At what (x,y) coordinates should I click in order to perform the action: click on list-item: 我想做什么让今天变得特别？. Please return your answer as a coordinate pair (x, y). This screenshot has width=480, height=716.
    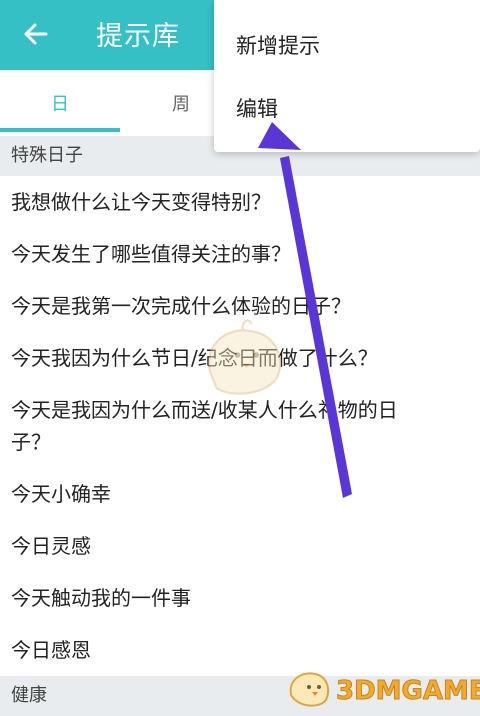
    Looking at the image, I should click on (141, 202).